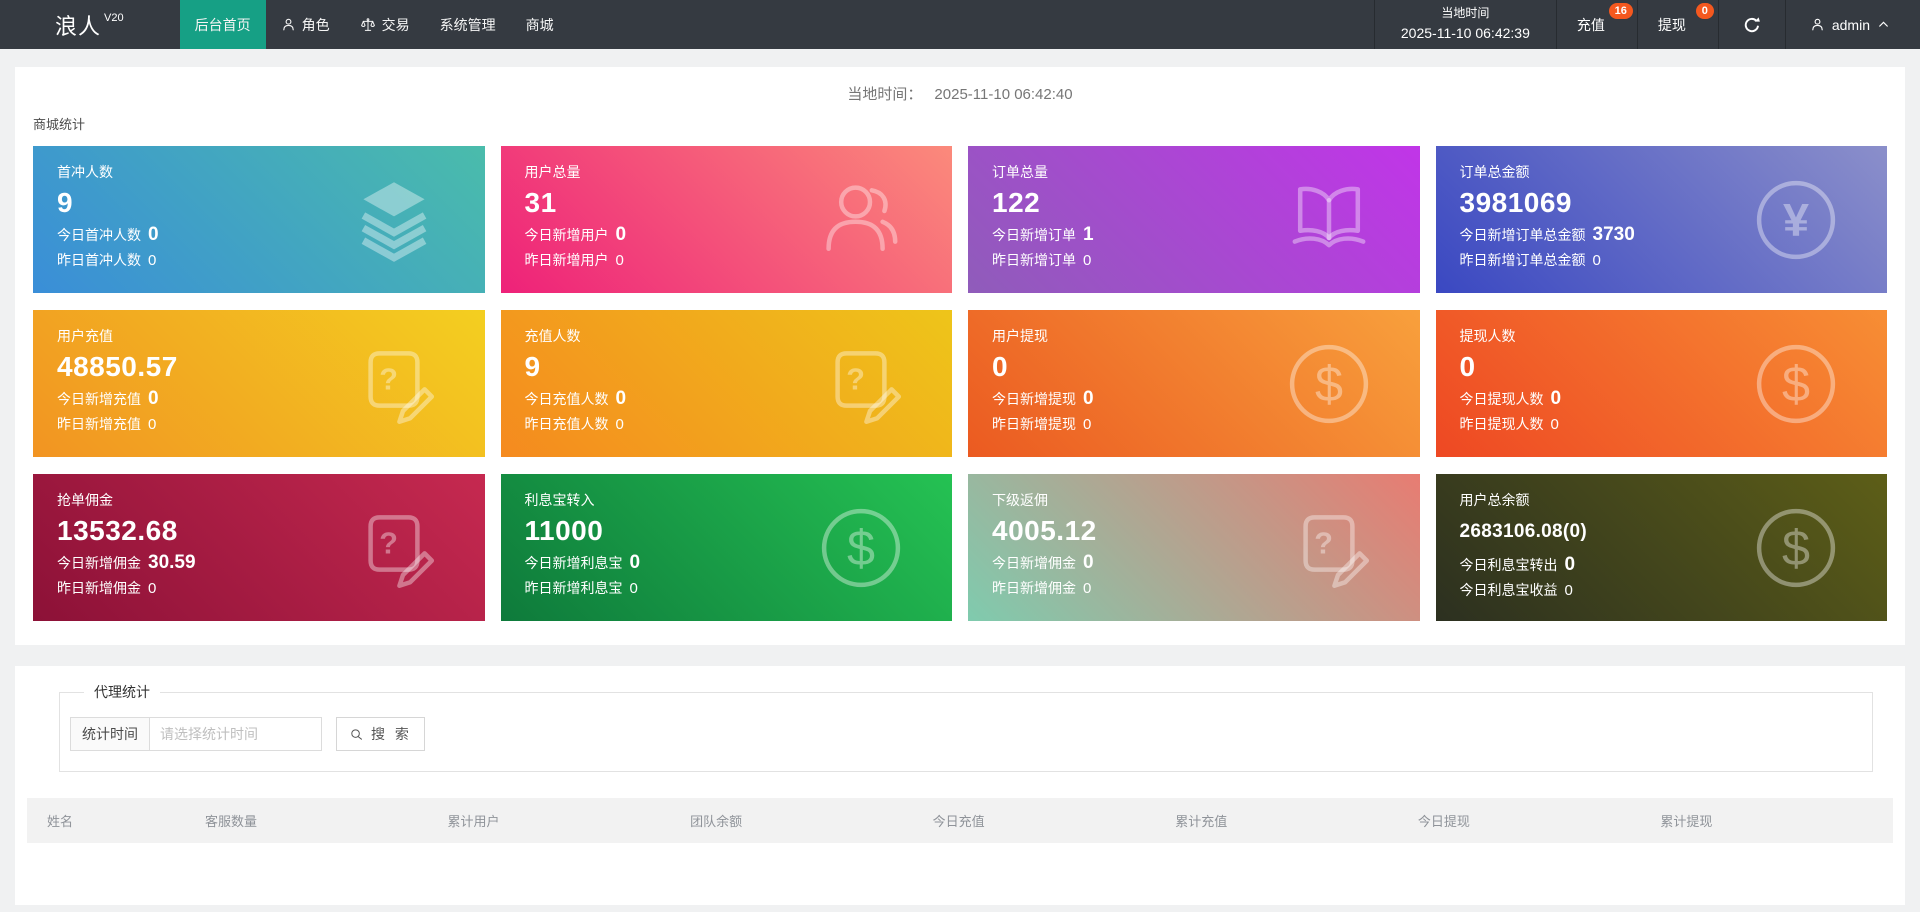 The width and height of the screenshot is (1920, 912). I want to click on table-header-cell: 累计提现, so click(1771, 820).